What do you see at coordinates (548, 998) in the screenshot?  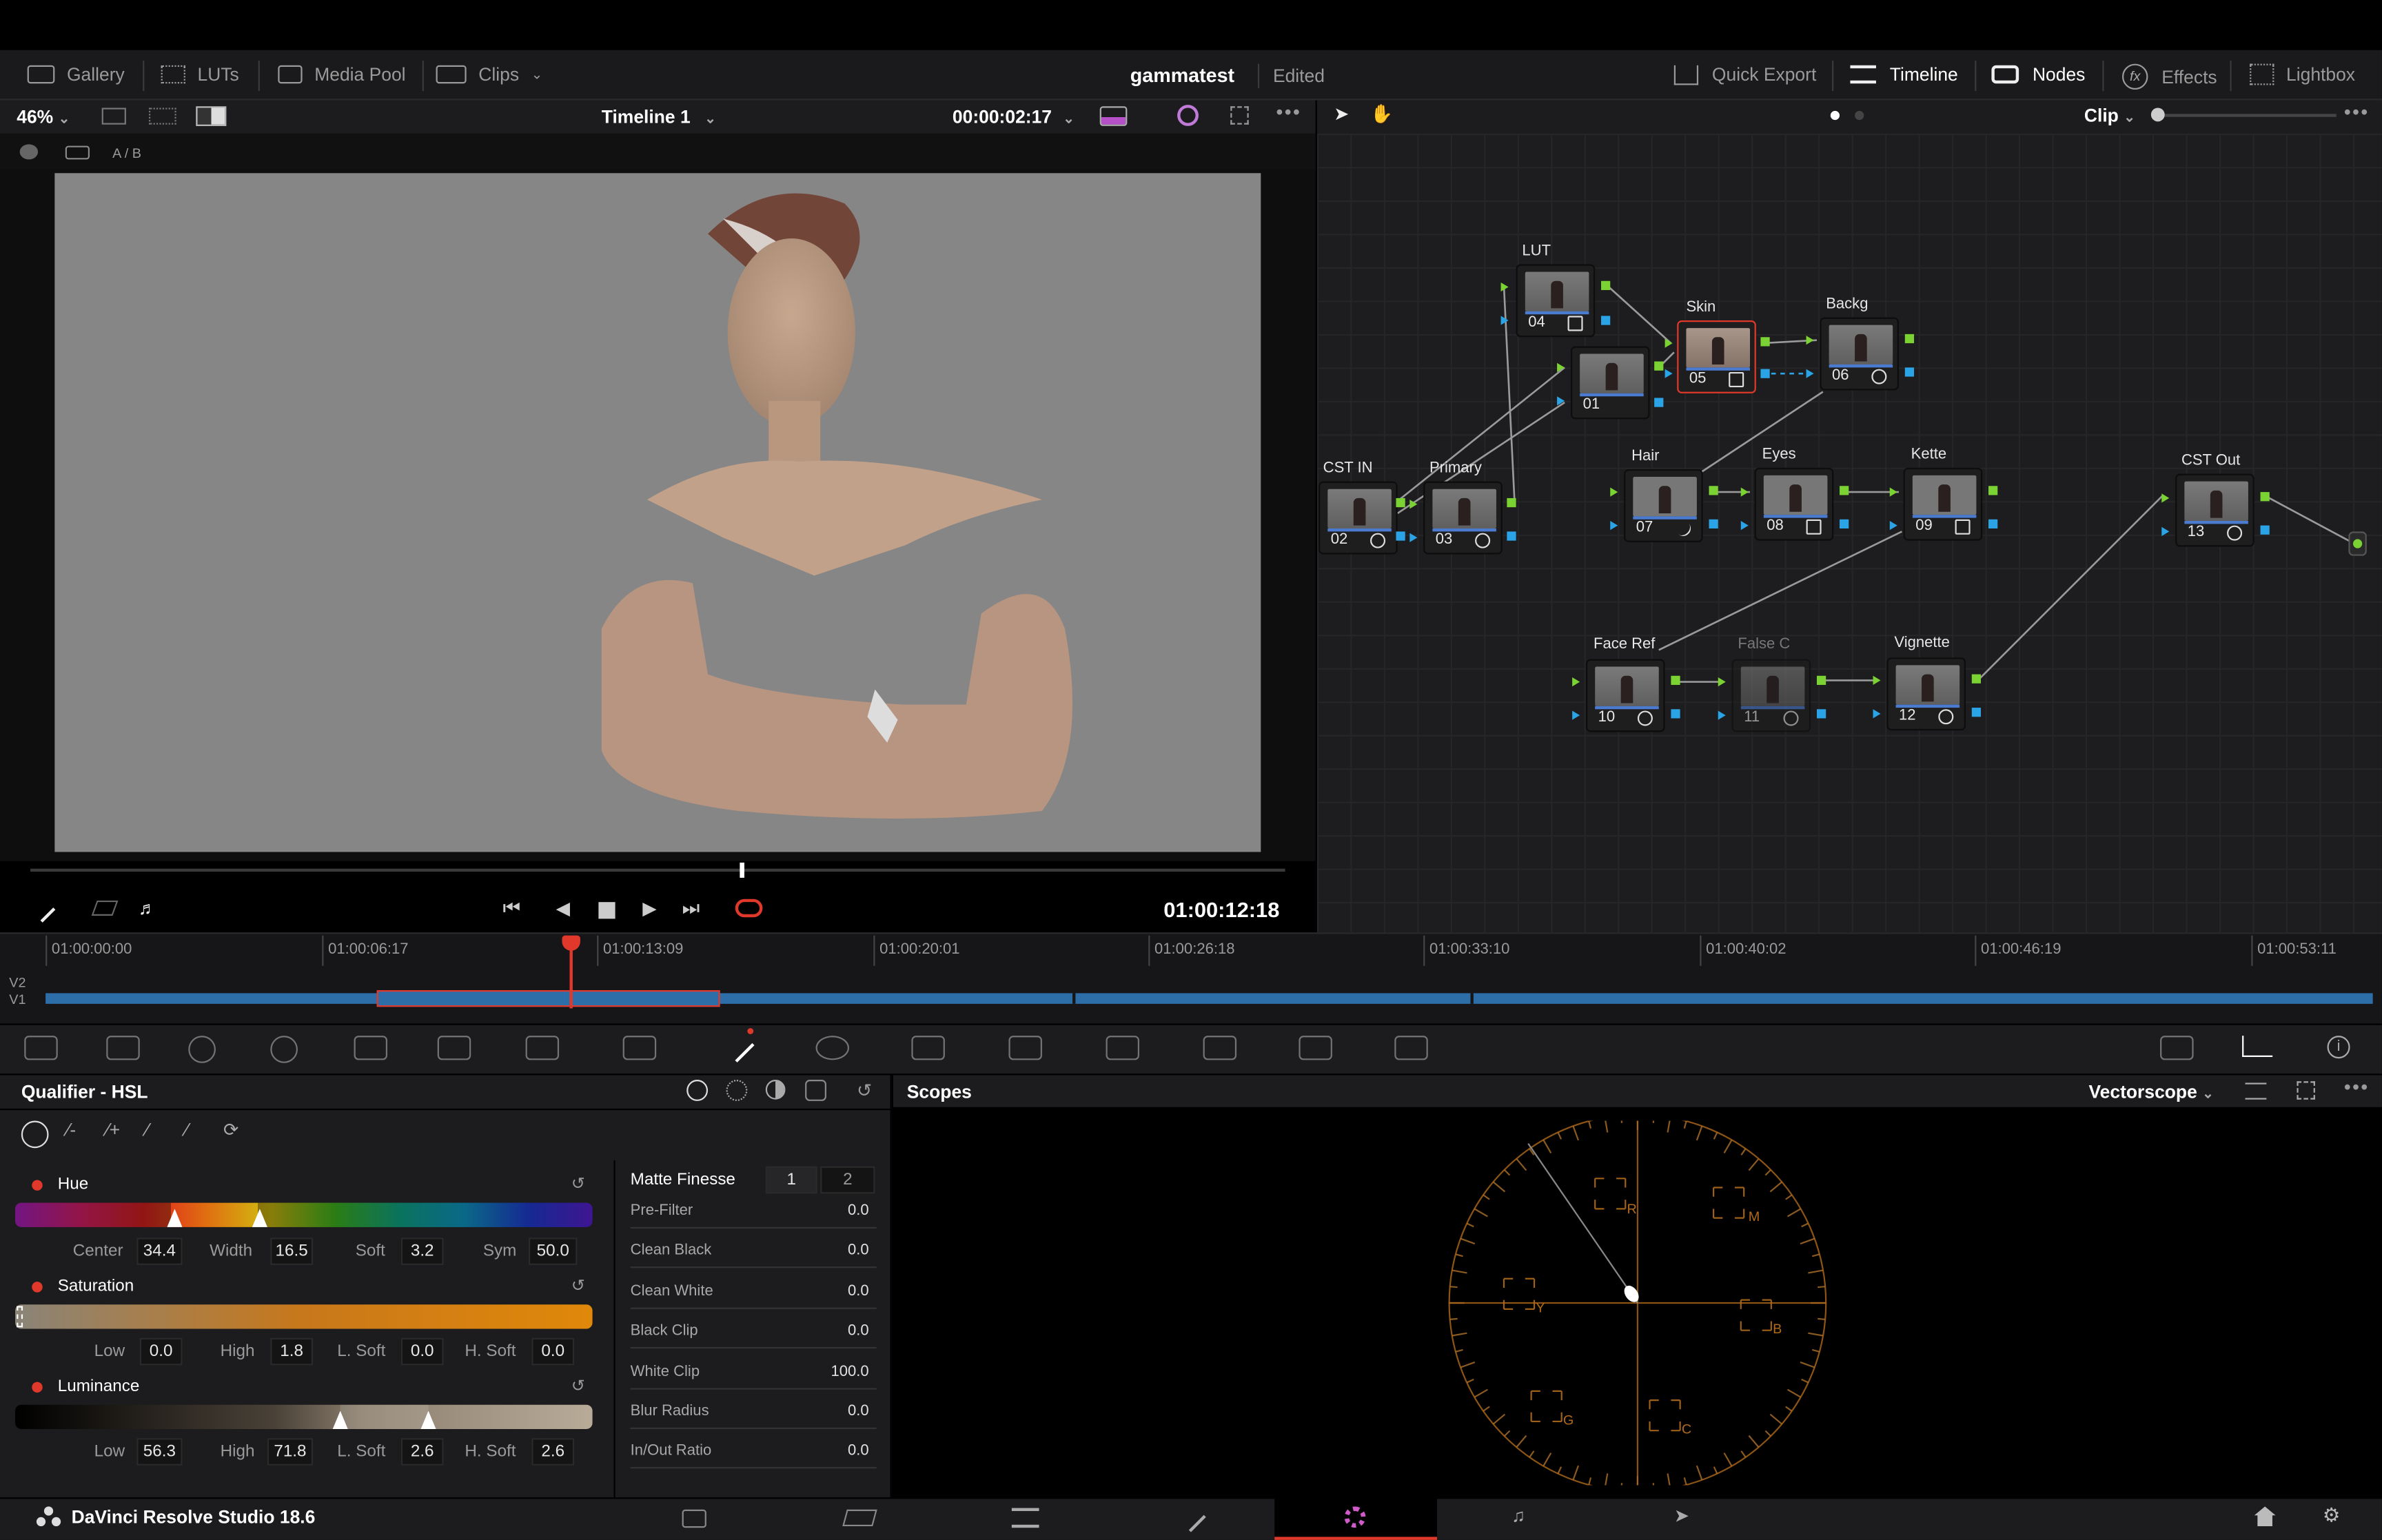 I see `selected-clip` at bounding box center [548, 998].